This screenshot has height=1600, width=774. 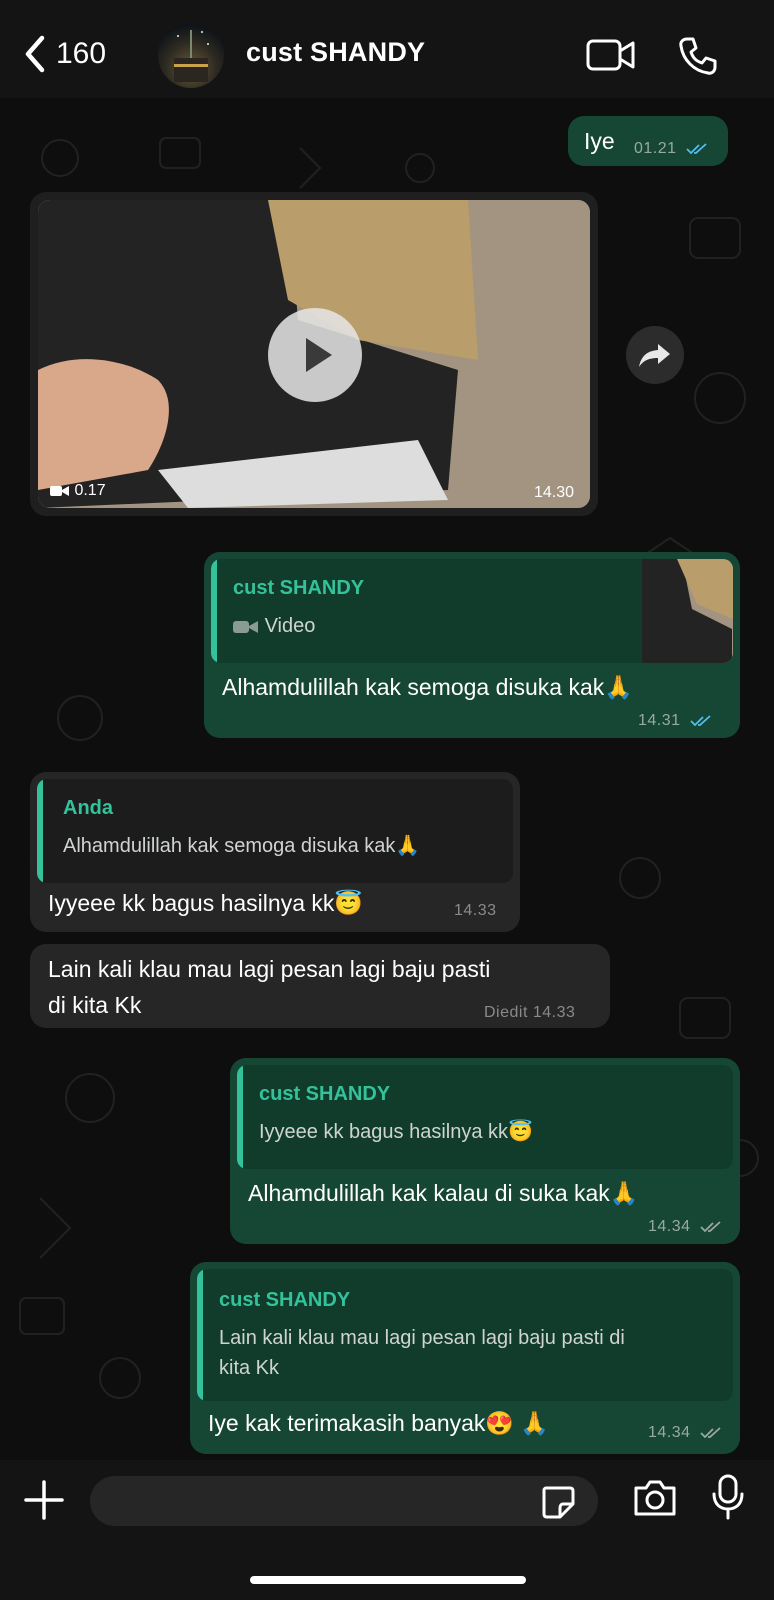 What do you see at coordinates (290, 626) in the screenshot?
I see `quote-text-label: Video` at bounding box center [290, 626].